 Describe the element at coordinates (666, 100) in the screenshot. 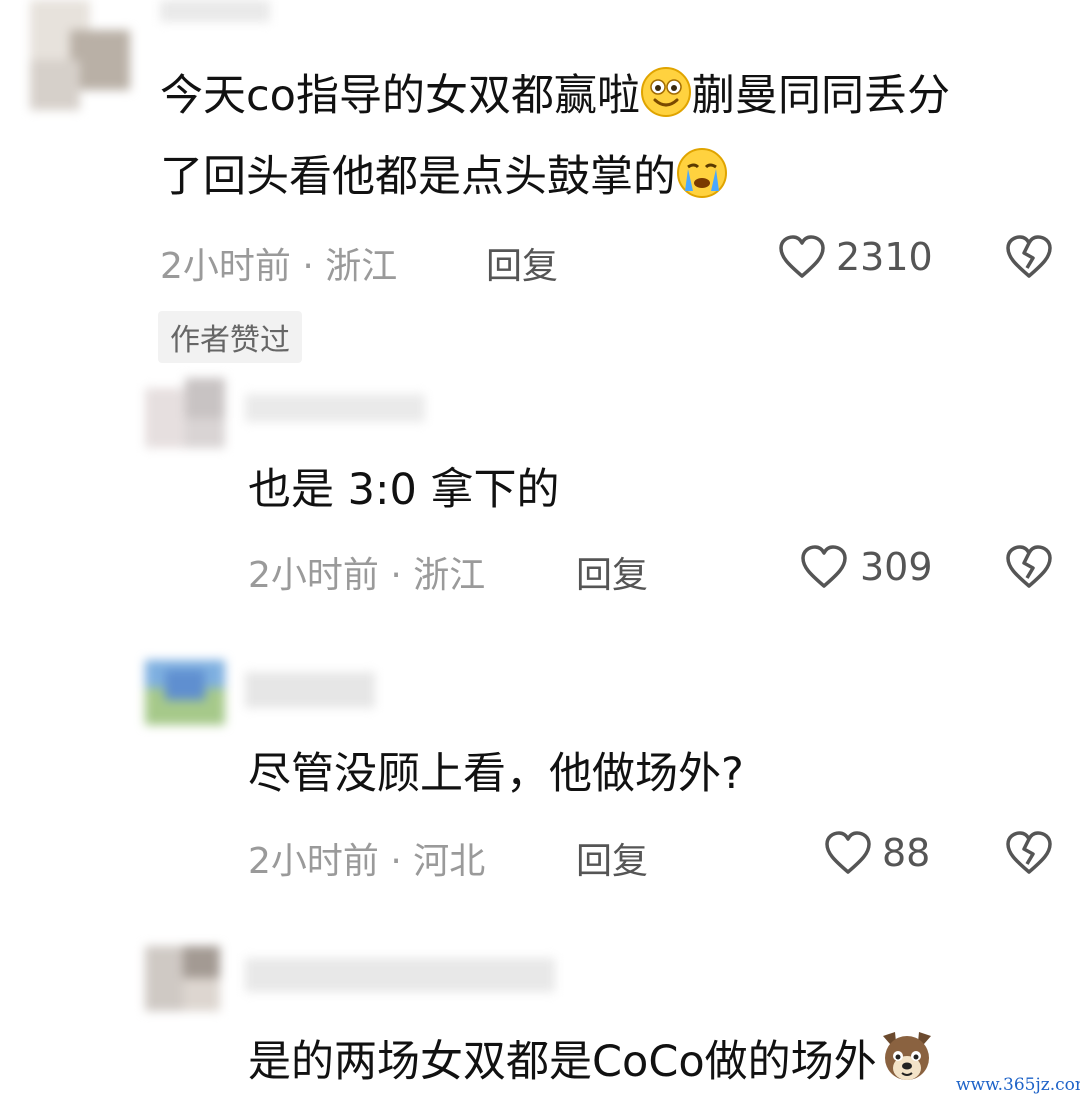

I see `smile-emoji-icon` at that location.